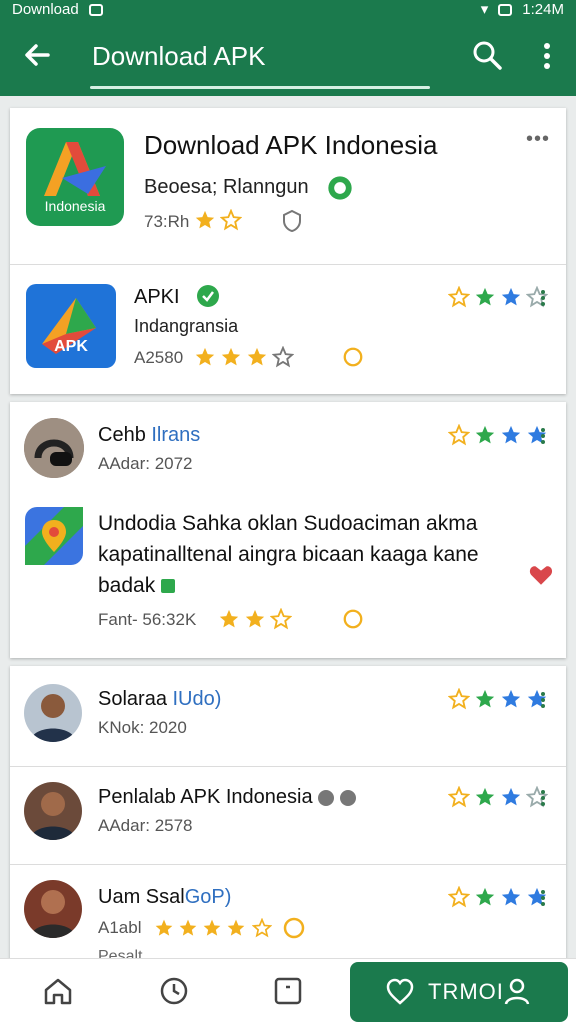  What do you see at coordinates (292, 221) in the screenshot?
I see `shield-icon` at bounding box center [292, 221].